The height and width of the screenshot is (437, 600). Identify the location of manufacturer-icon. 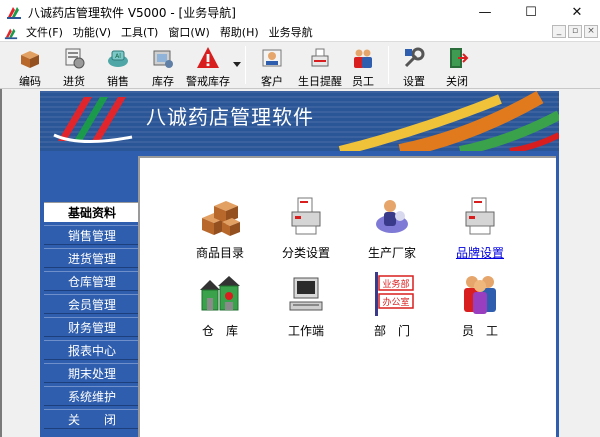
(392, 216).